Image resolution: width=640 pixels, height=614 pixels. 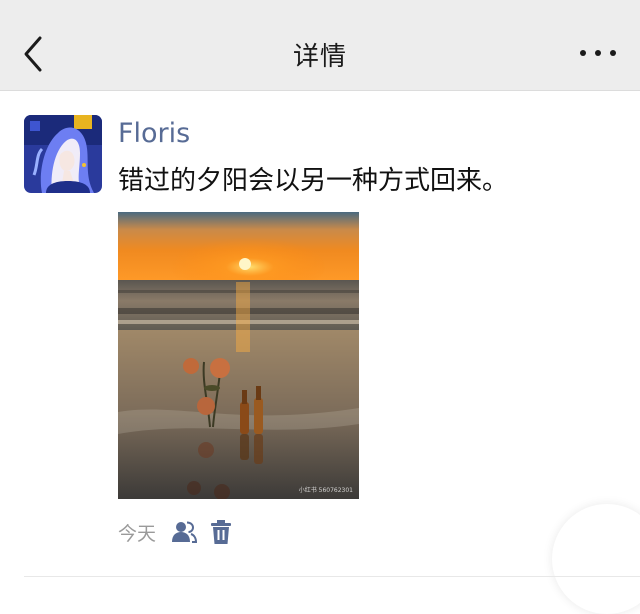 What do you see at coordinates (325, 490) in the screenshot?
I see `image-watermark: 小红书 560762301` at bounding box center [325, 490].